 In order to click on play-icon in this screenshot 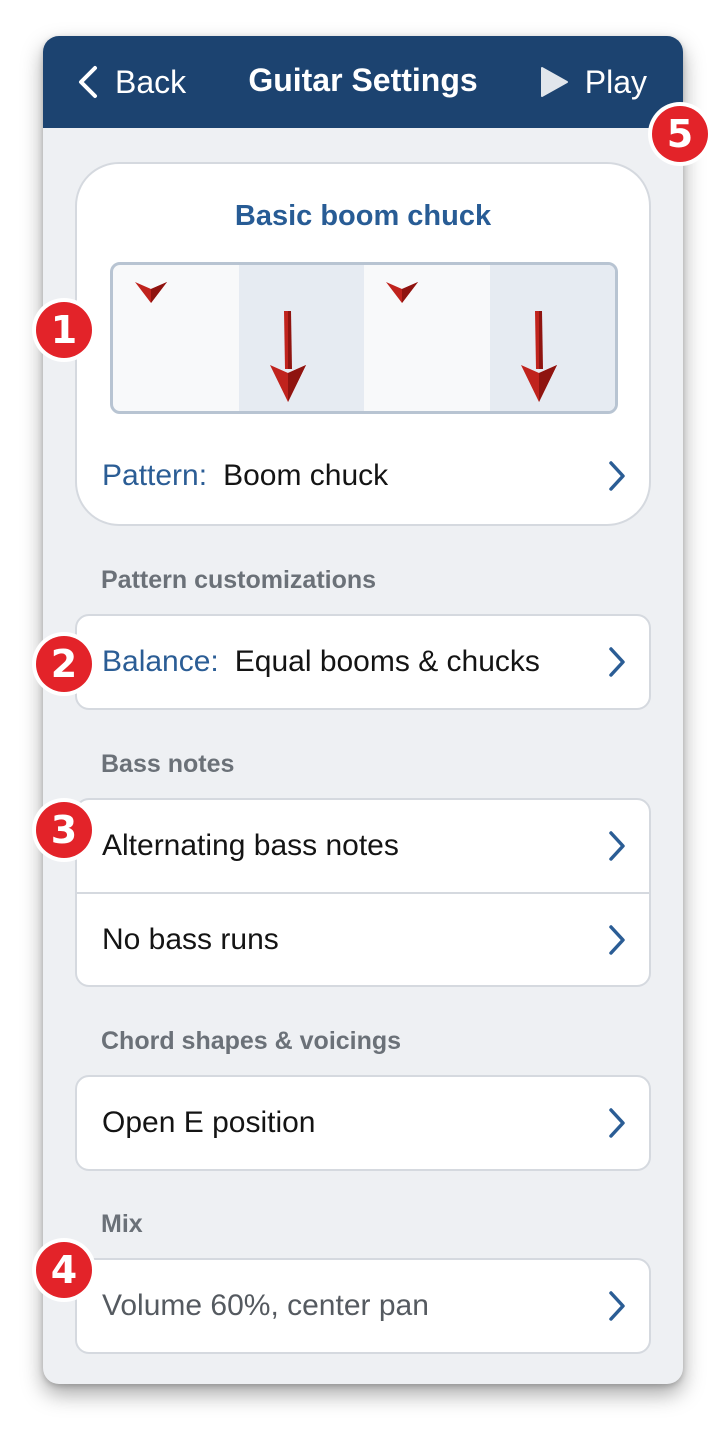, I will do `click(554, 82)`.